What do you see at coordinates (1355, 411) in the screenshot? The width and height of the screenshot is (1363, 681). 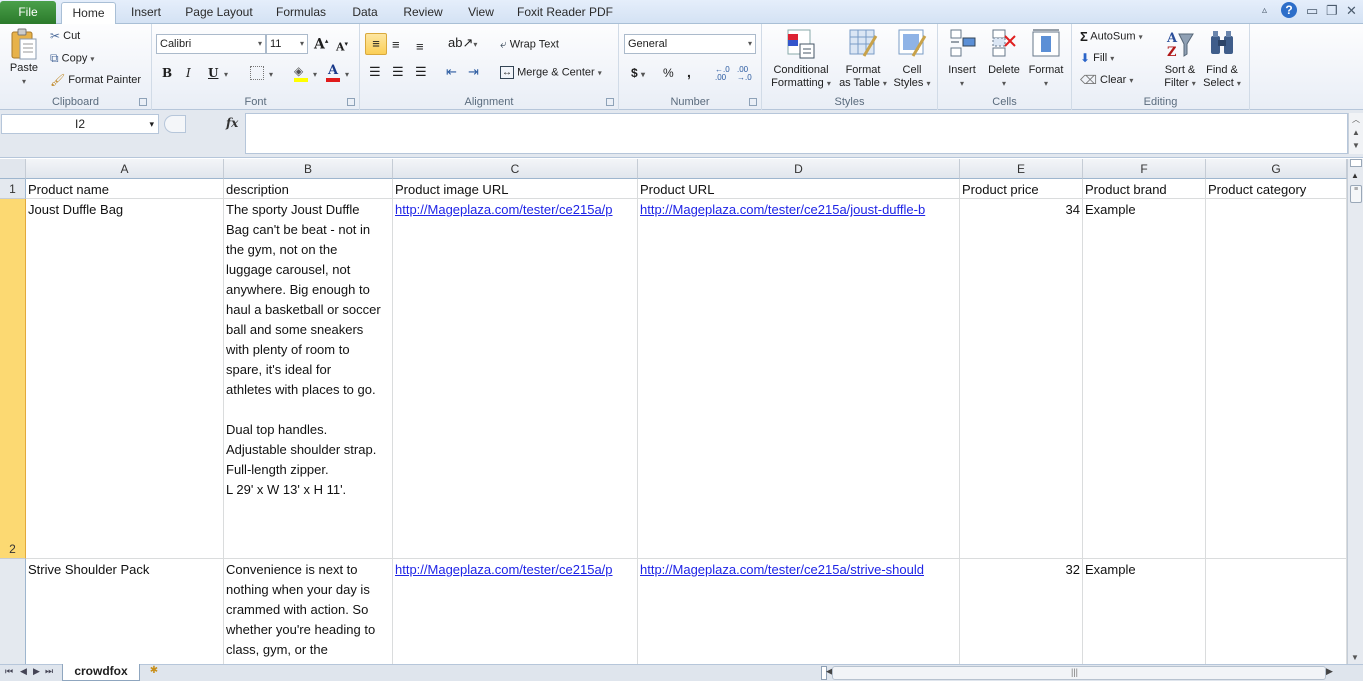 I see `vertical-scrollbar: ▲ ≡ ▼` at bounding box center [1355, 411].